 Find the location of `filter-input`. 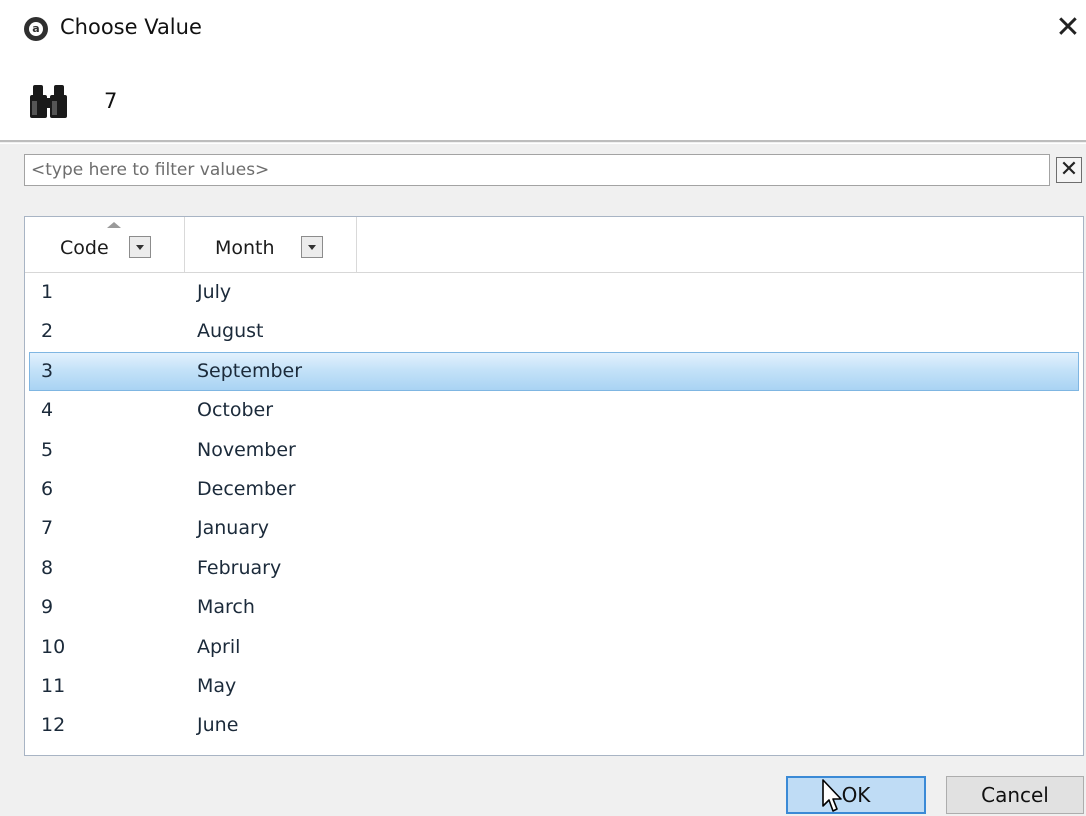

filter-input is located at coordinates (537, 170).